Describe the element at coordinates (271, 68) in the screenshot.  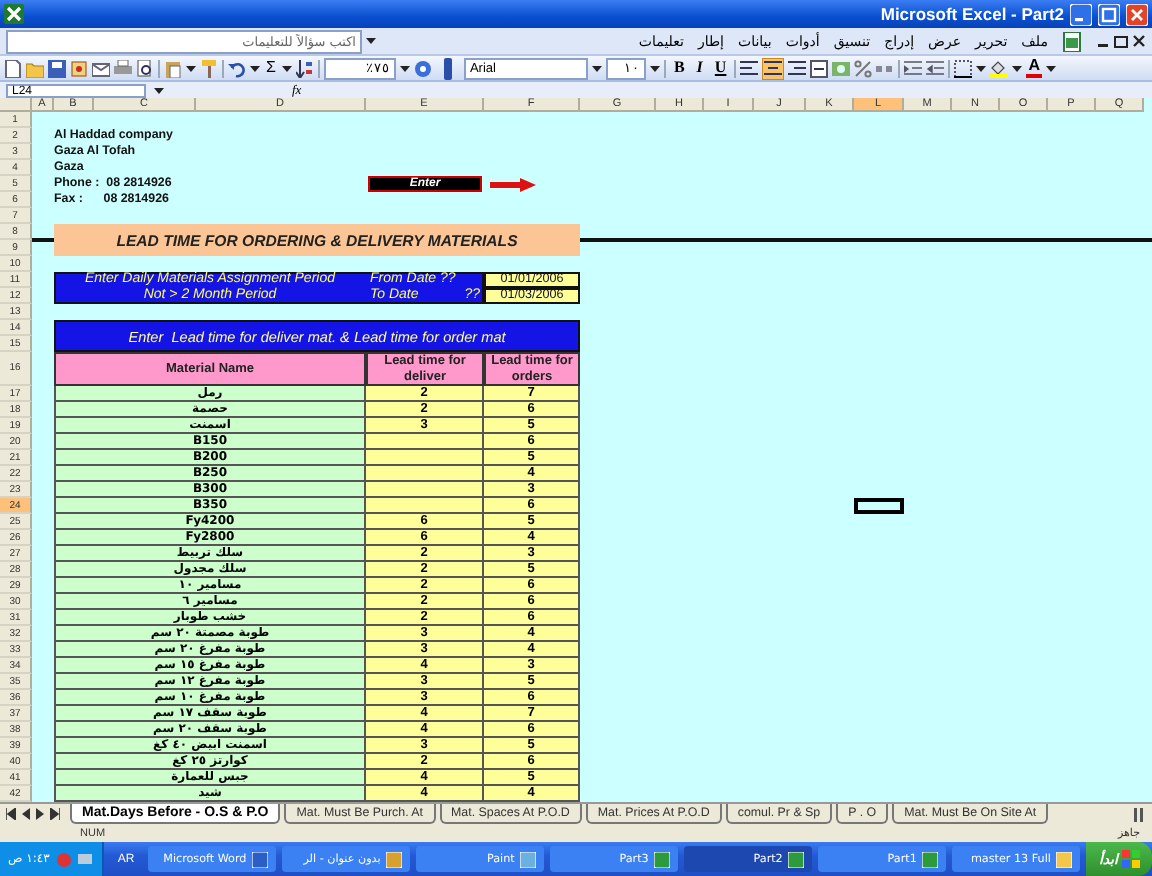
I see `autosum-button: Σ` at that location.